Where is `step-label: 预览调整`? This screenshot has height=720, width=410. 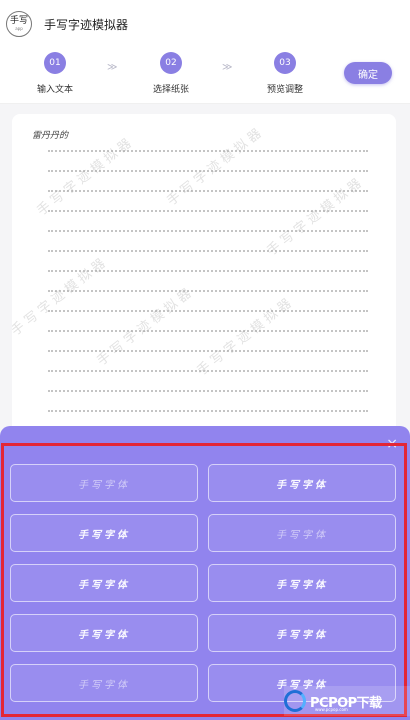
step-label: 预览调整 is located at coordinates (284, 90).